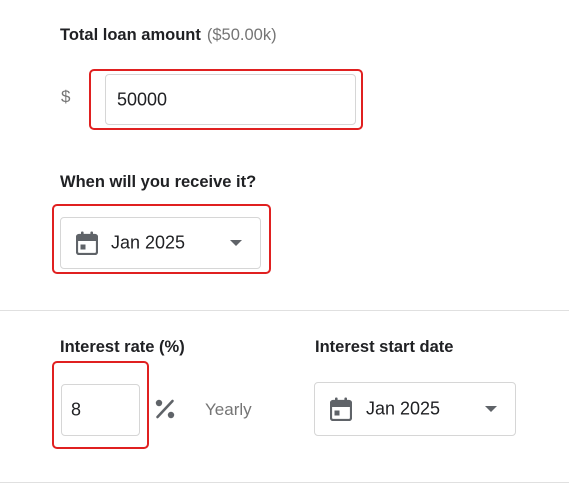 The image size is (569, 487). I want to click on interest-start-date-select: Jan 2025, so click(415, 409).